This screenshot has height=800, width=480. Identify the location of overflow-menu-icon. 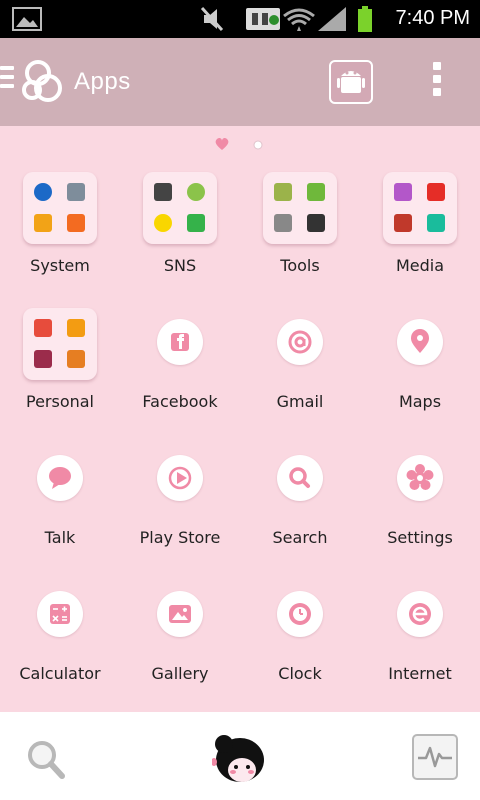
(437, 82).